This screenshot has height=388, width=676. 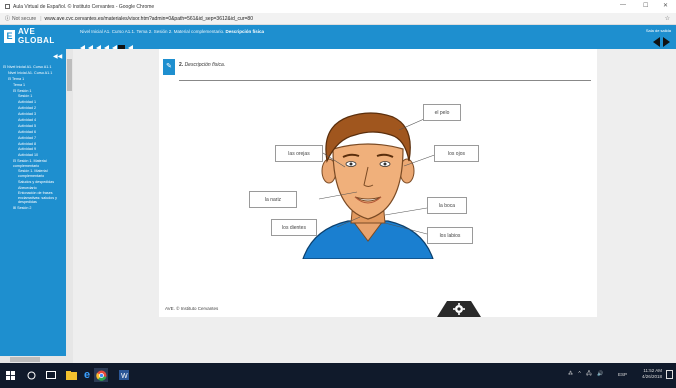 I want to click on exit-label: Sala de salida, so click(x=658, y=30).